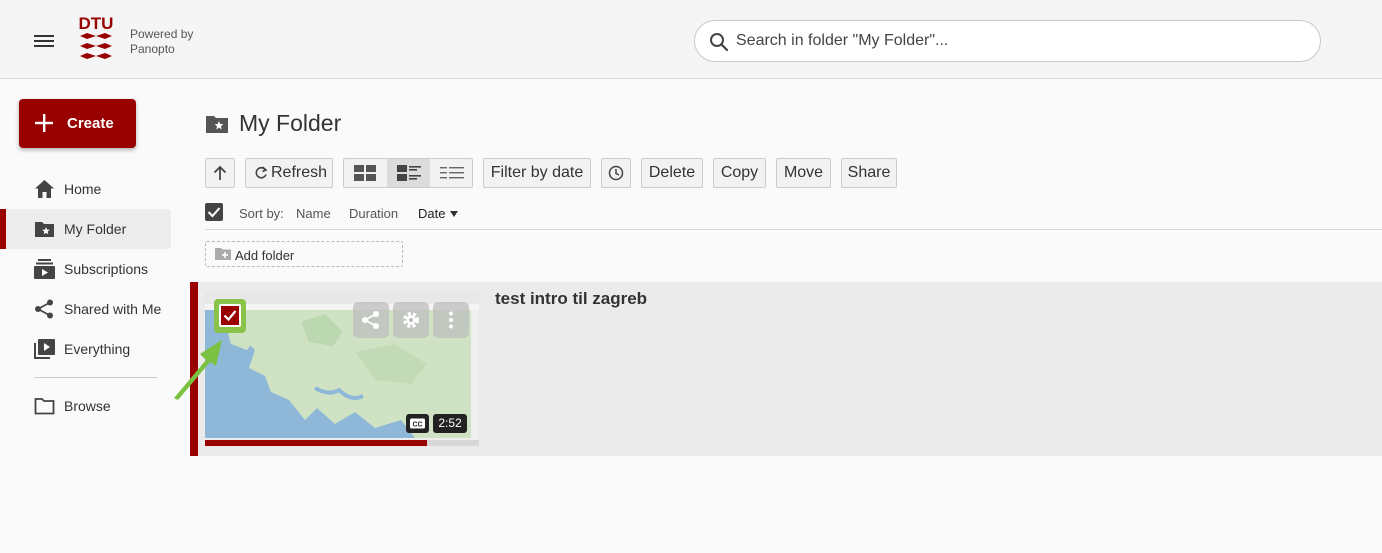 The width and height of the screenshot is (1382, 553). I want to click on more-vertical-icon, so click(451, 320).